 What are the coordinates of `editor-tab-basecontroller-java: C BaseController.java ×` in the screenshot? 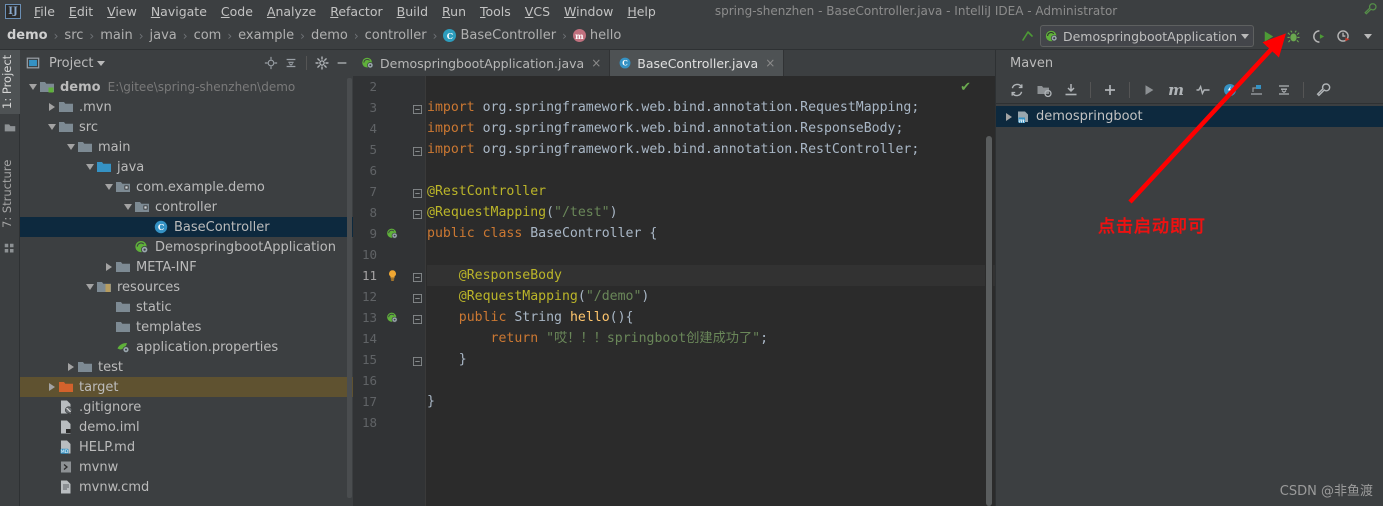 It's located at (697, 63).